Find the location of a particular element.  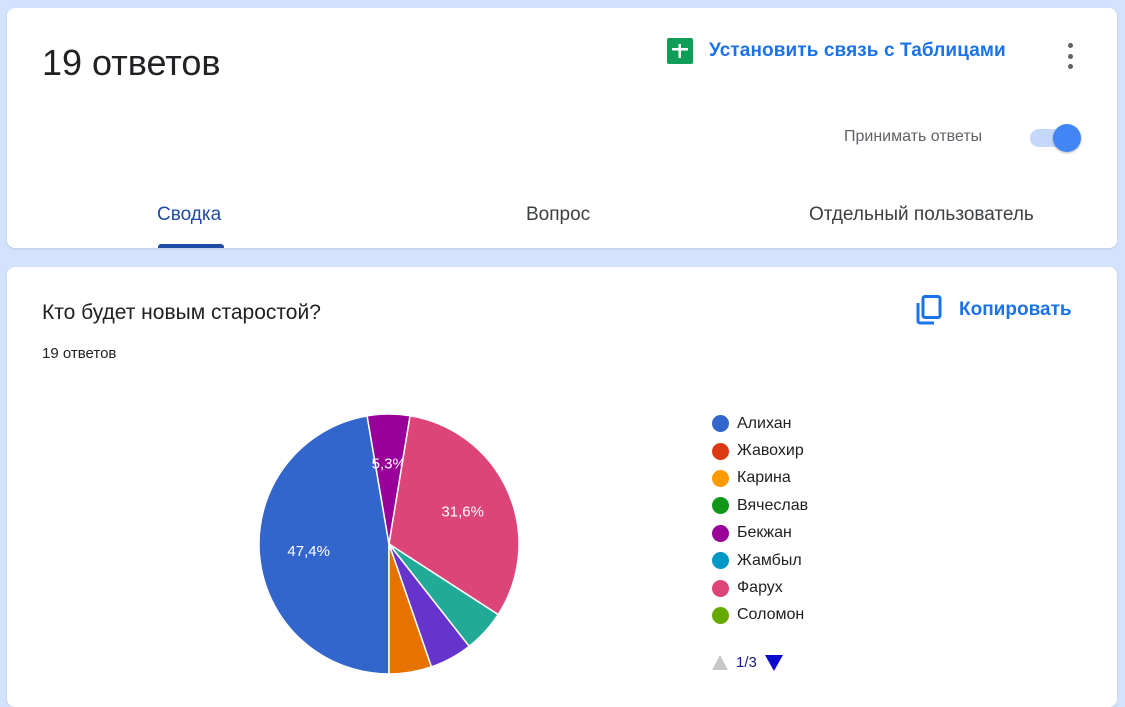

legend-item: Жавохир is located at coordinates (760, 450).